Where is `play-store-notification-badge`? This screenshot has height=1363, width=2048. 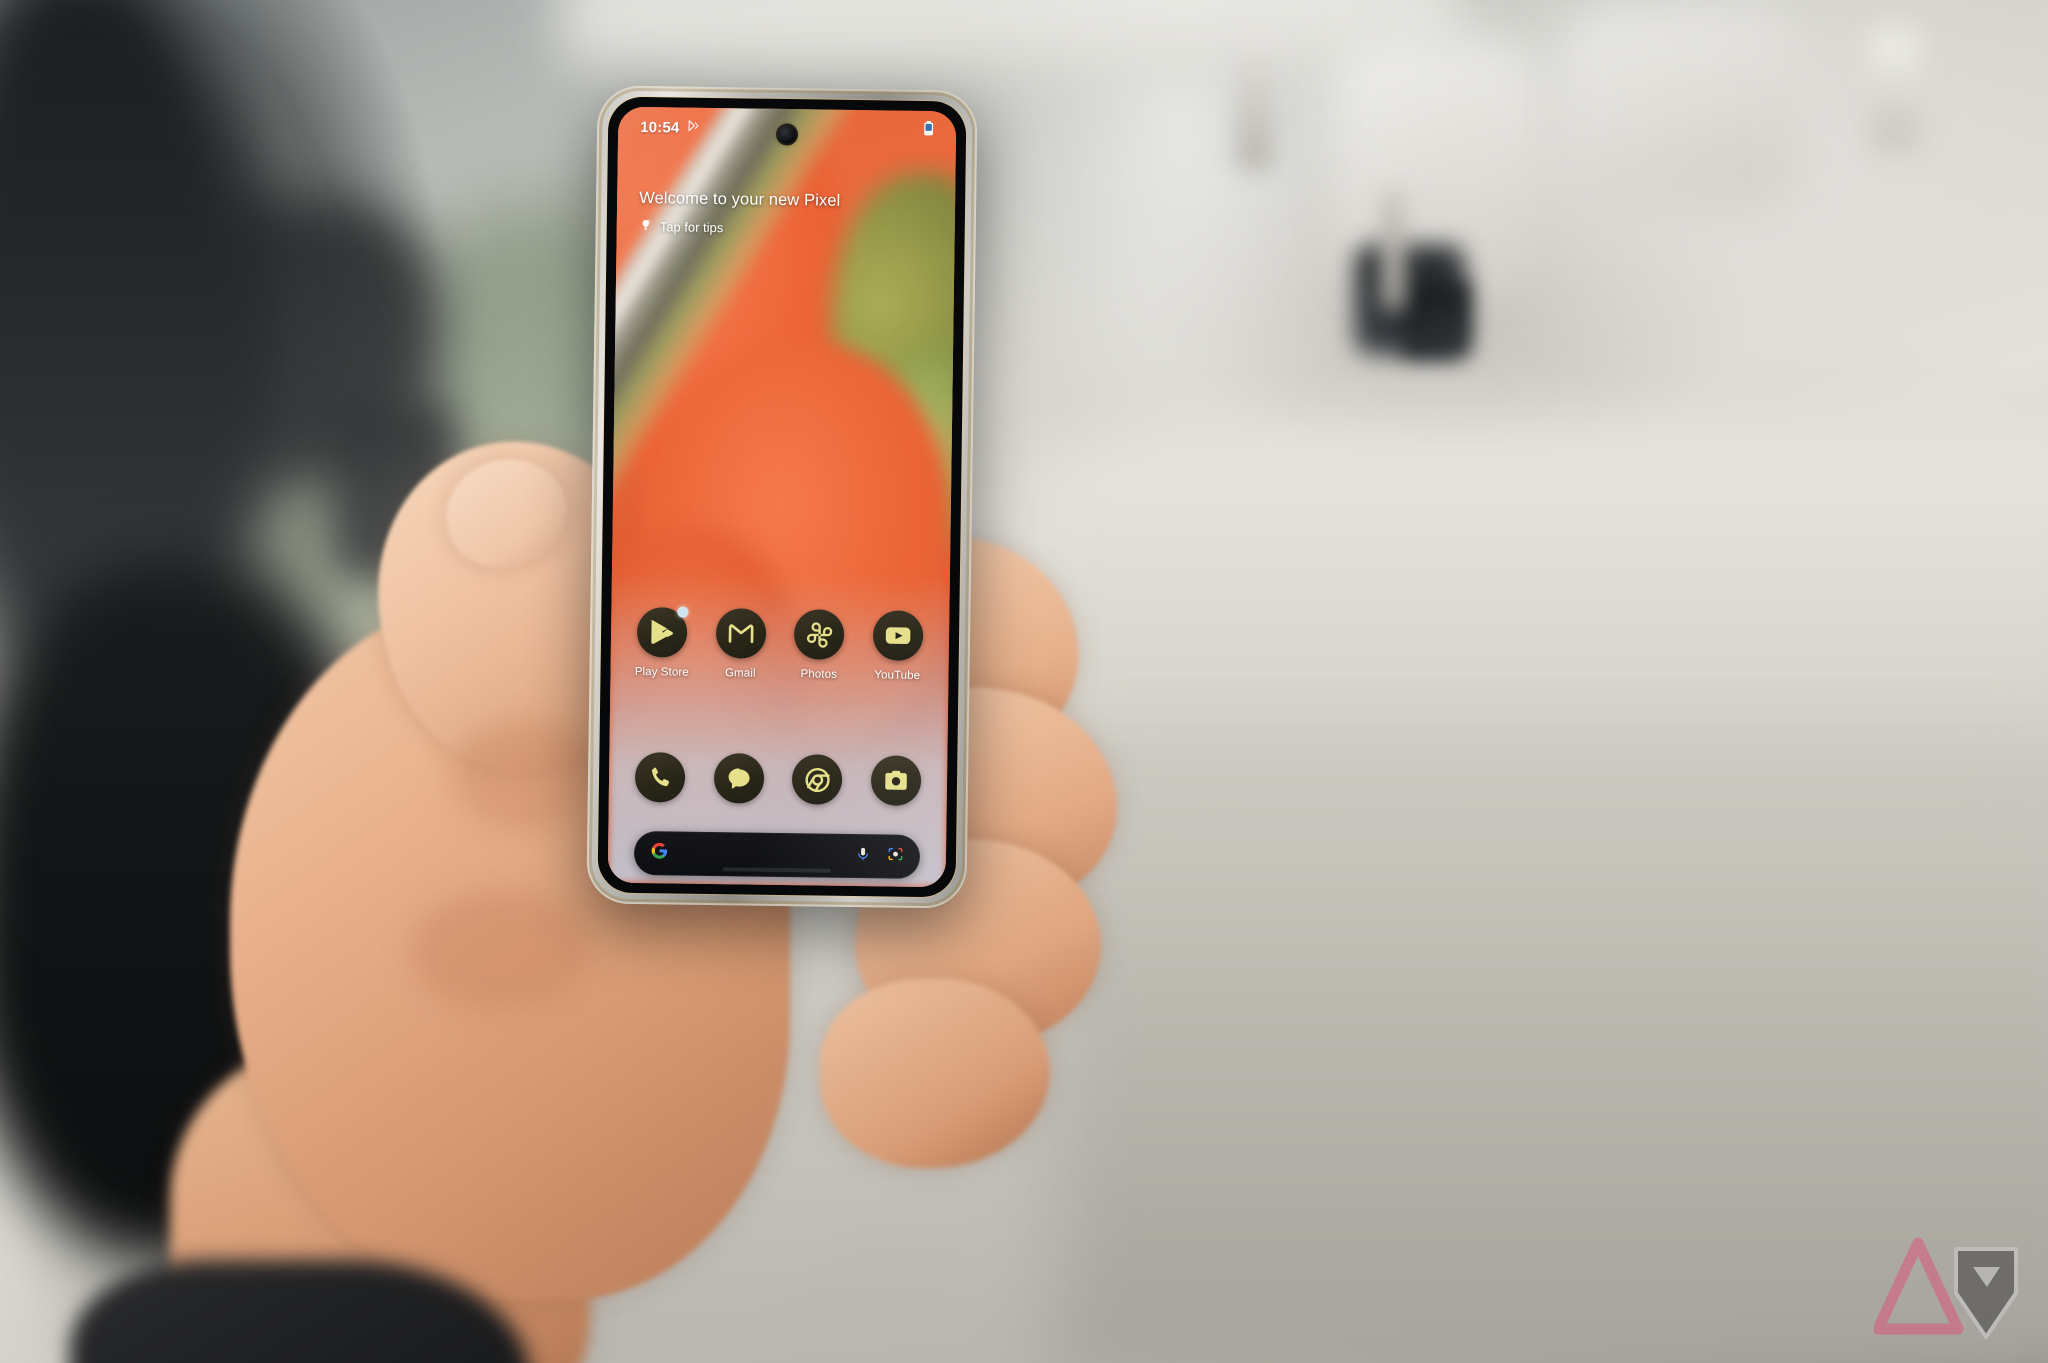 play-store-notification-badge is located at coordinates (683, 612).